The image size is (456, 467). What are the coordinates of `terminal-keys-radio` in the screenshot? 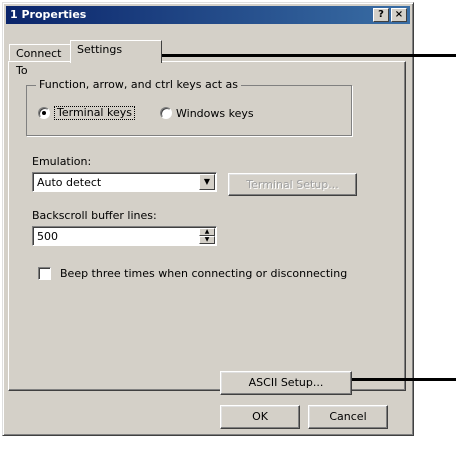 It's located at (44, 113).